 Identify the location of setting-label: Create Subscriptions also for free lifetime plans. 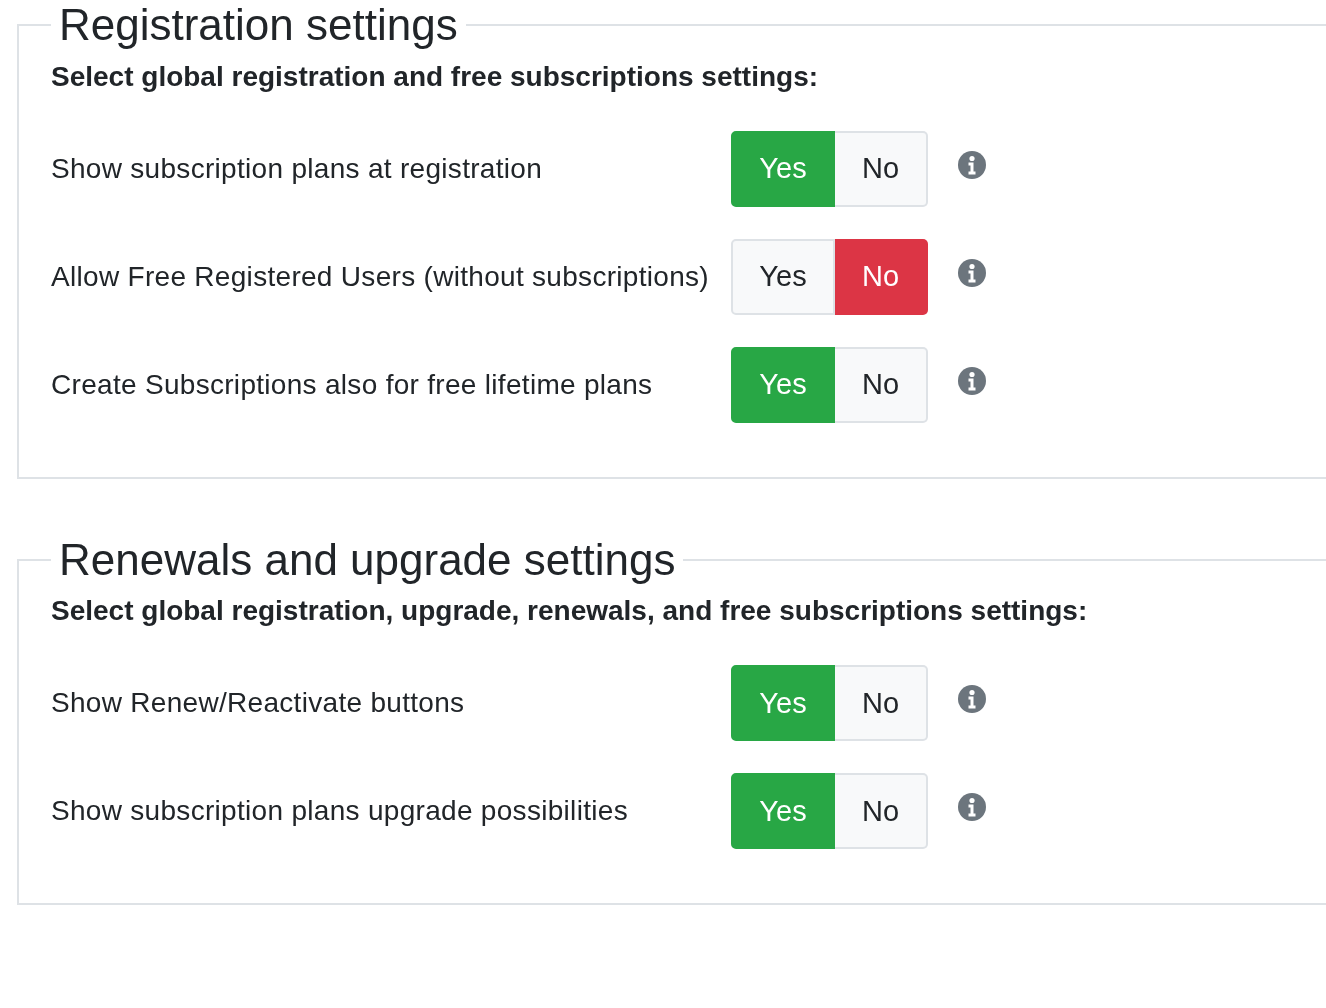
(352, 384).